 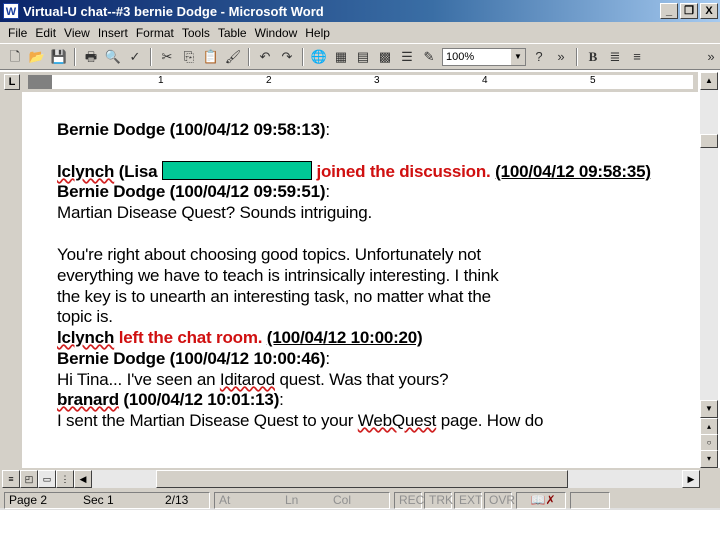 What do you see at coordinates (91, 57) in the screenshot?
I see `print-icon: 🖶` at bounding box center [91, 57].